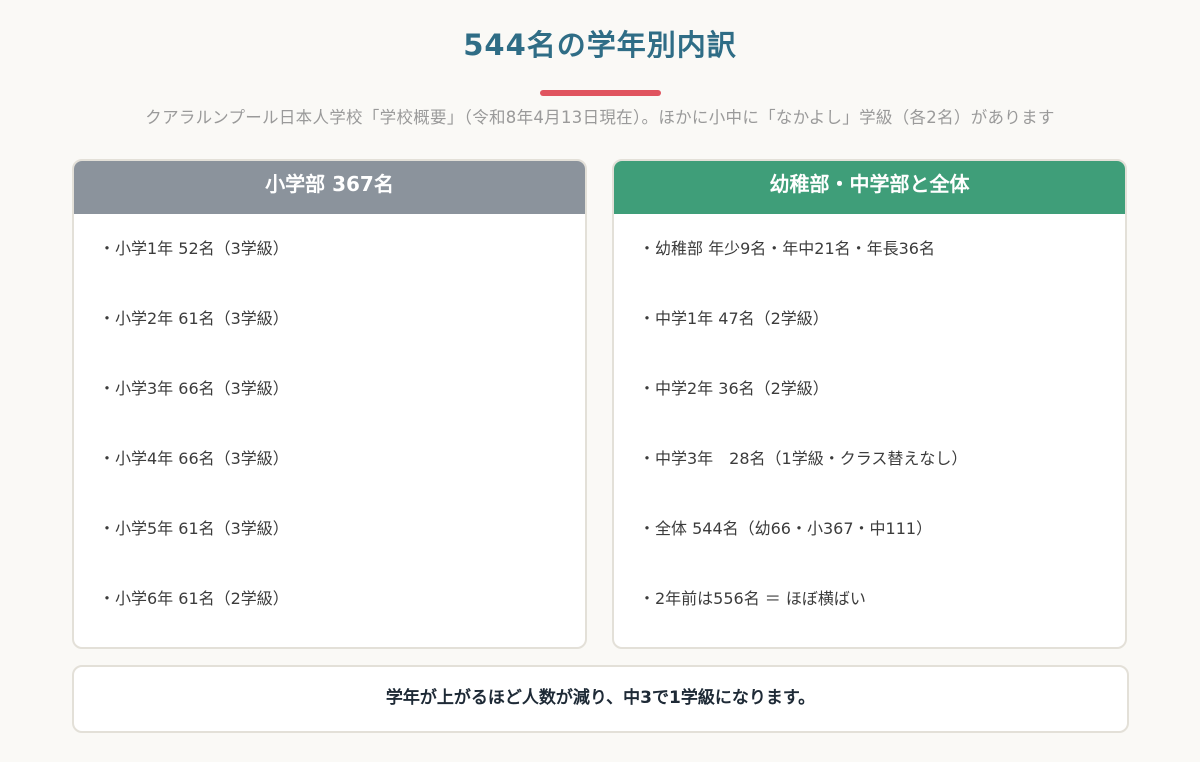 The image size is (1200, 762). What do you see at coordinates (329, 187) in the screenshot?
I see `elementary-card-header: 小学部 367名` at bounding box center [329, 187].